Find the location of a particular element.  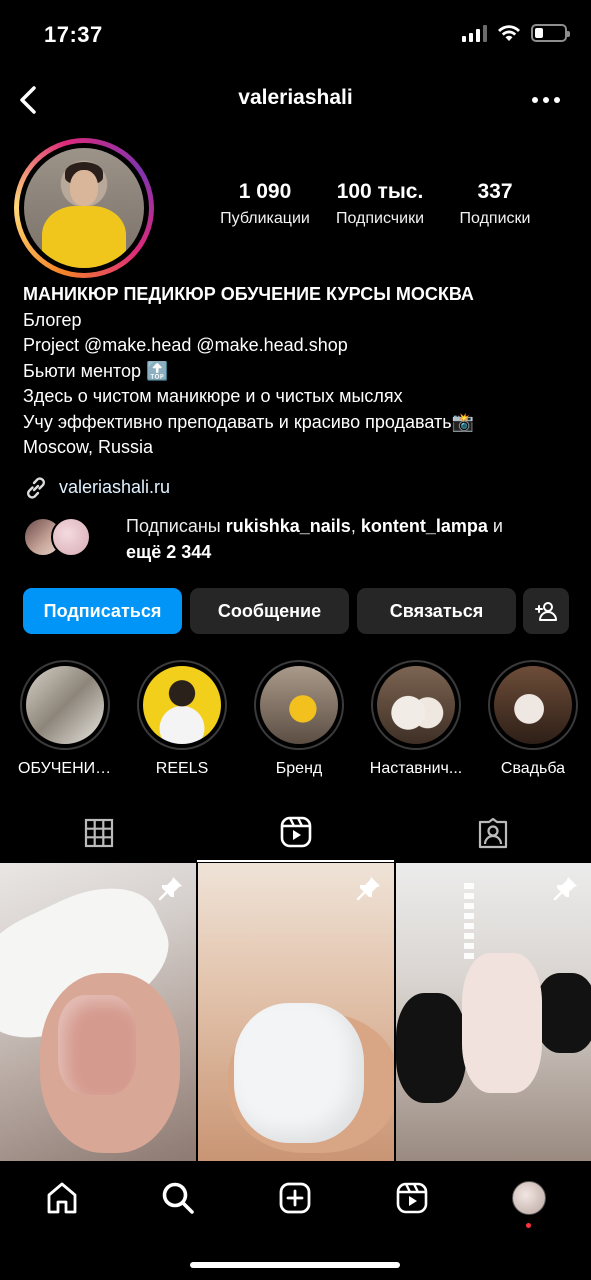

follower-avatar is located at coordinates (71, 537).